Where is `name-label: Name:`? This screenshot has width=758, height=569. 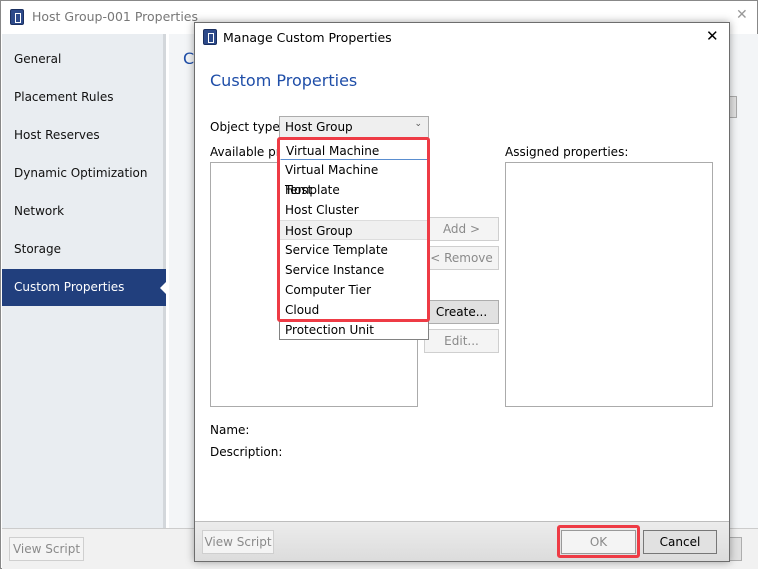
name-label: Name: is located at coordinates (230, 430).